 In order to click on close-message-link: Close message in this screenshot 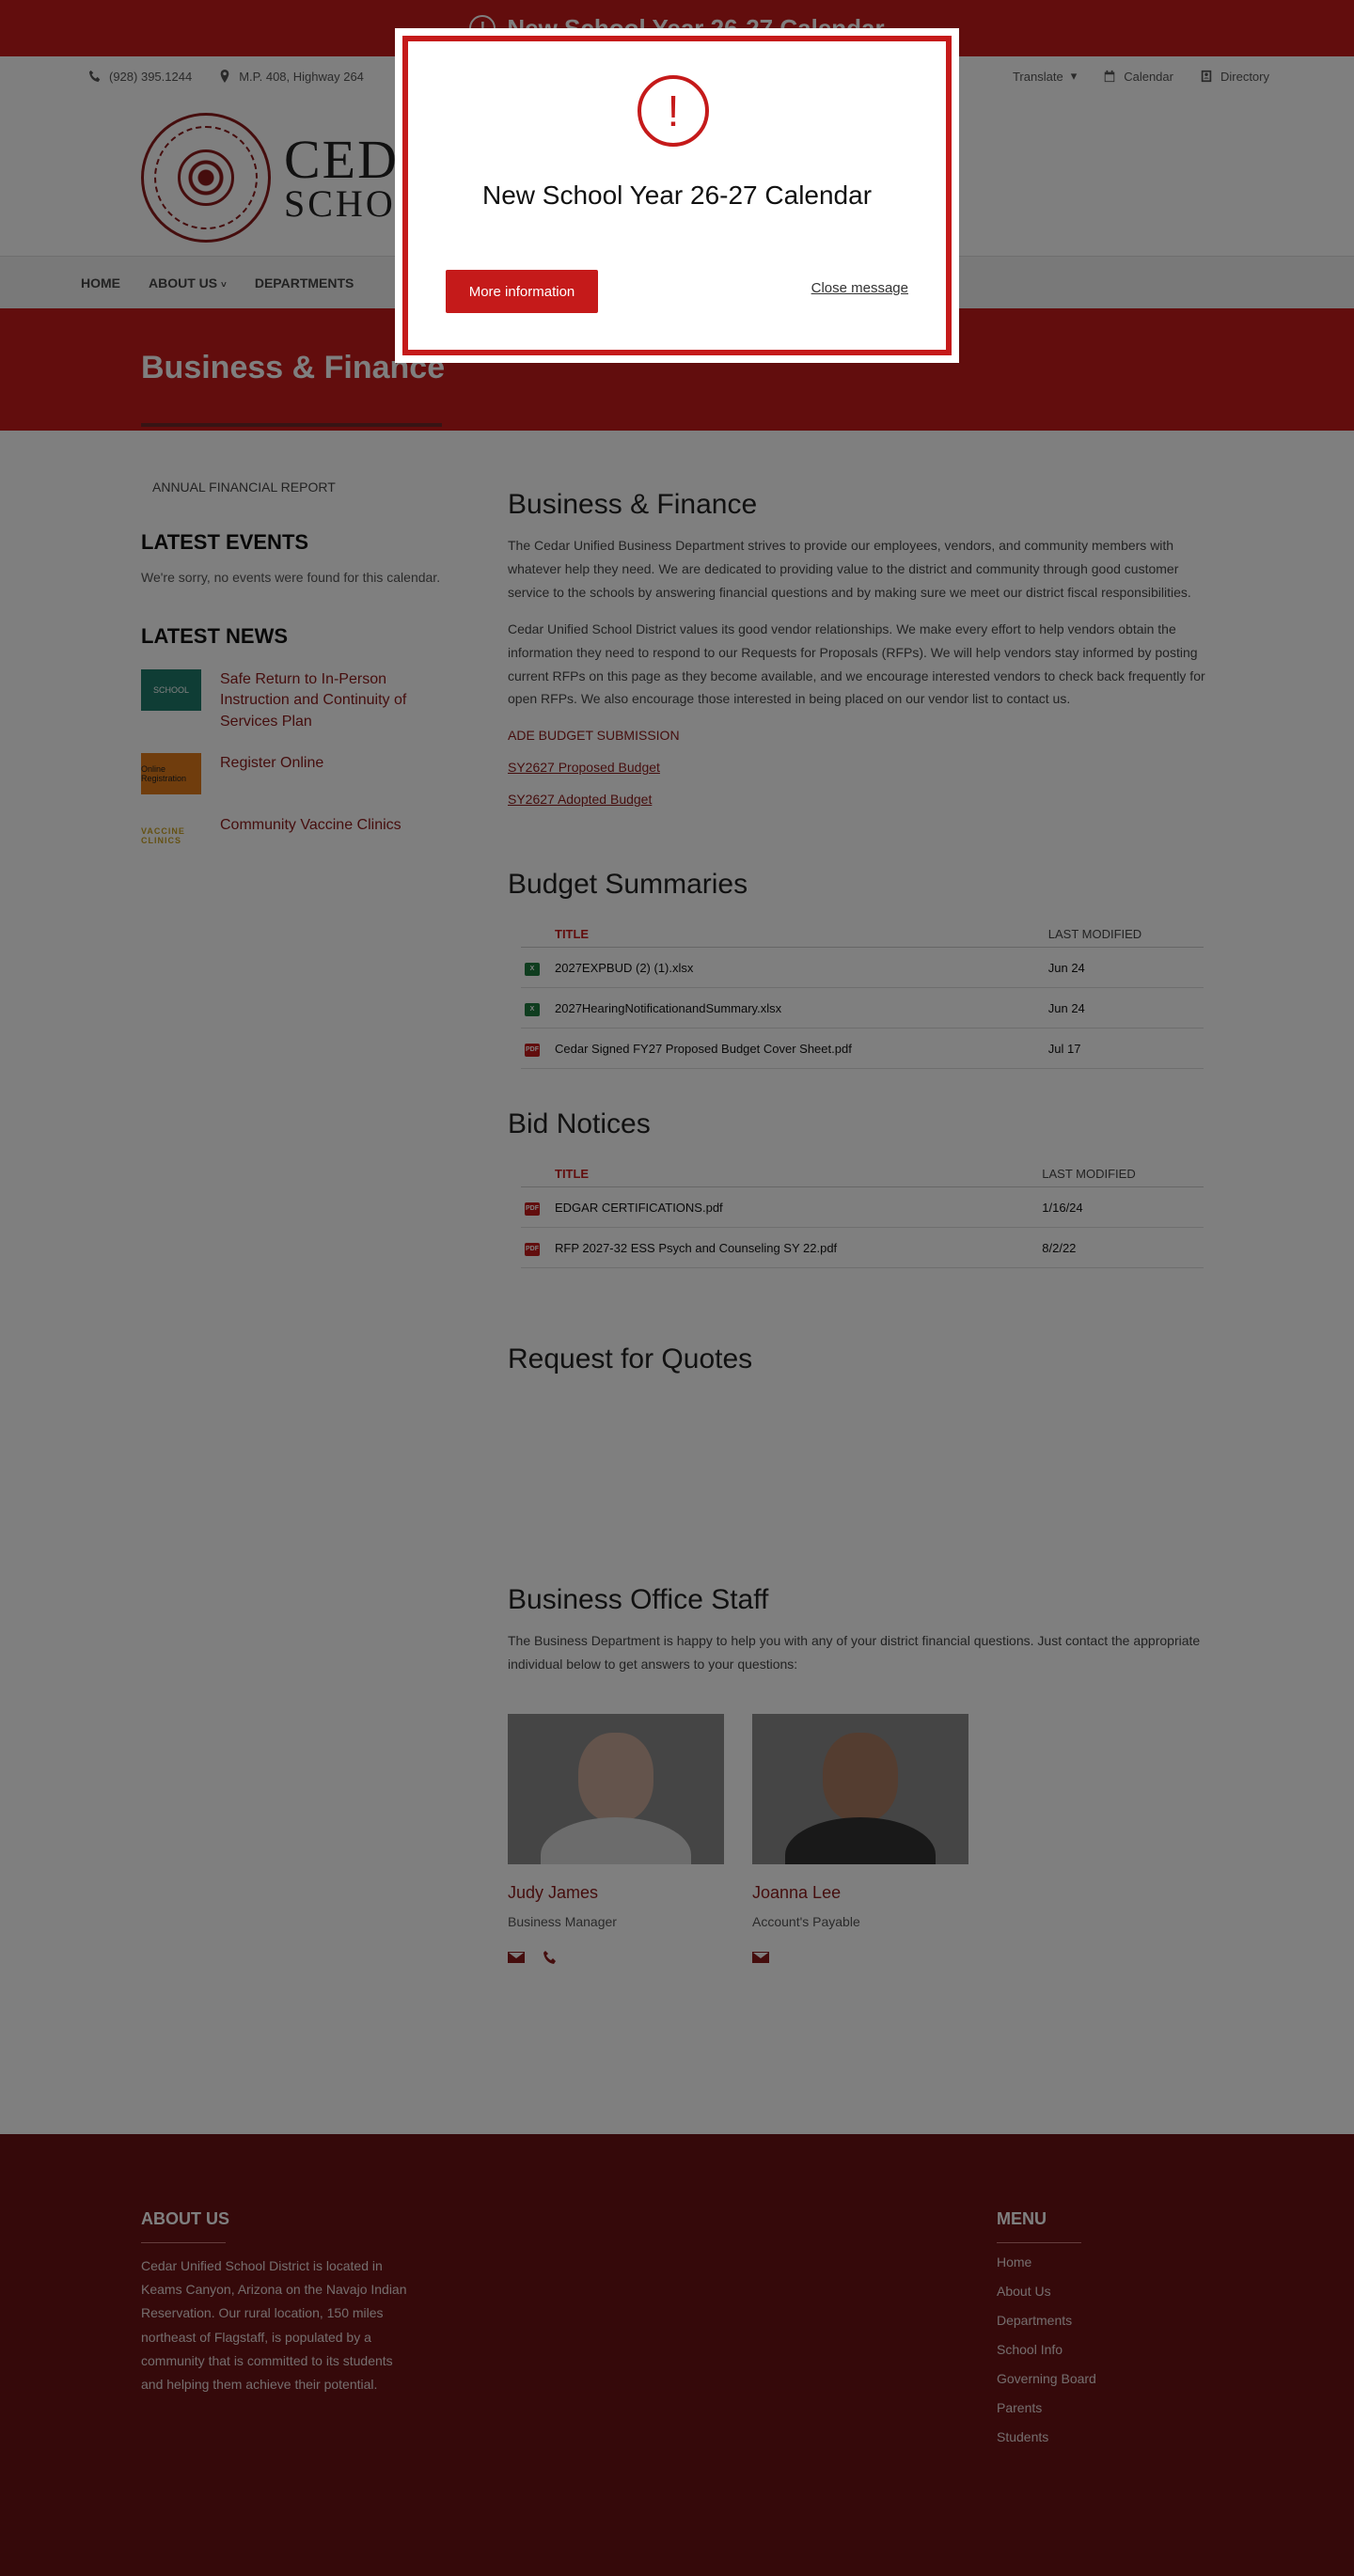, I will do `click(859, 288)`.